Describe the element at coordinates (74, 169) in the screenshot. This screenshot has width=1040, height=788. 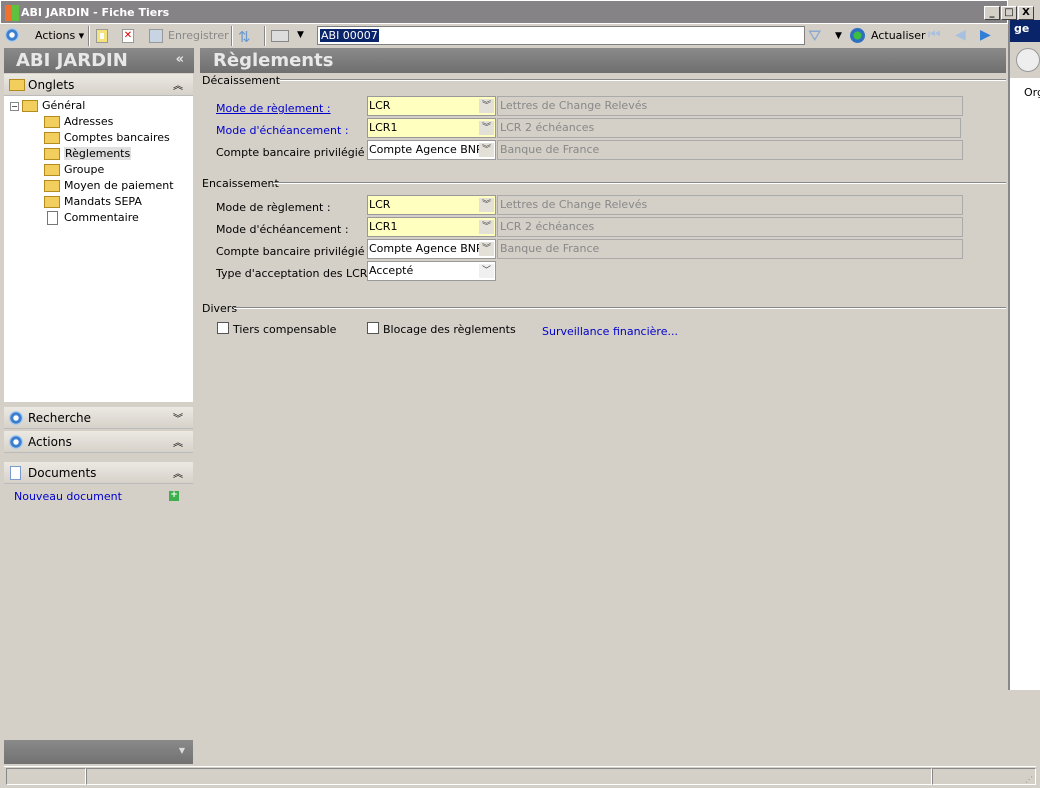
I see `tree-item-groupe: Groupe` at that location.